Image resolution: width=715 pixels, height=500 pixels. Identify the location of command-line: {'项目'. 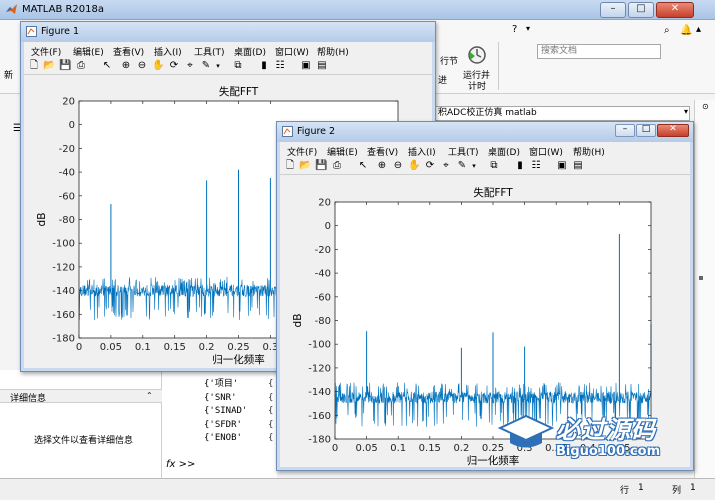
(221, 384).